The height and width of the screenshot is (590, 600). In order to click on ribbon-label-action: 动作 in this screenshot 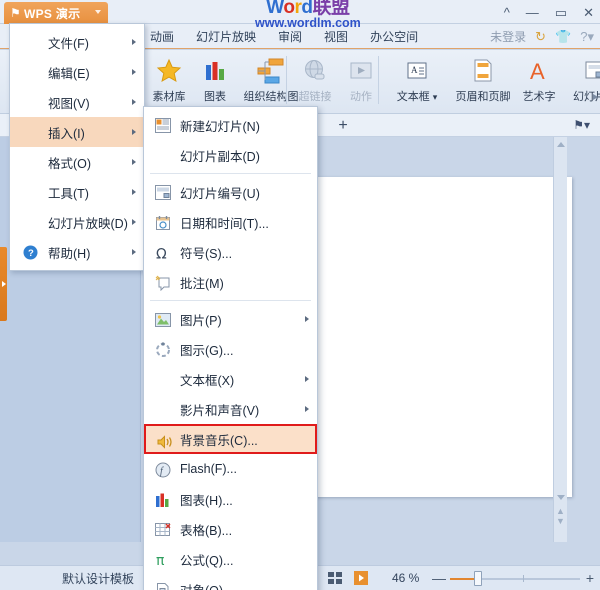, I will do `click(361, 97)`.